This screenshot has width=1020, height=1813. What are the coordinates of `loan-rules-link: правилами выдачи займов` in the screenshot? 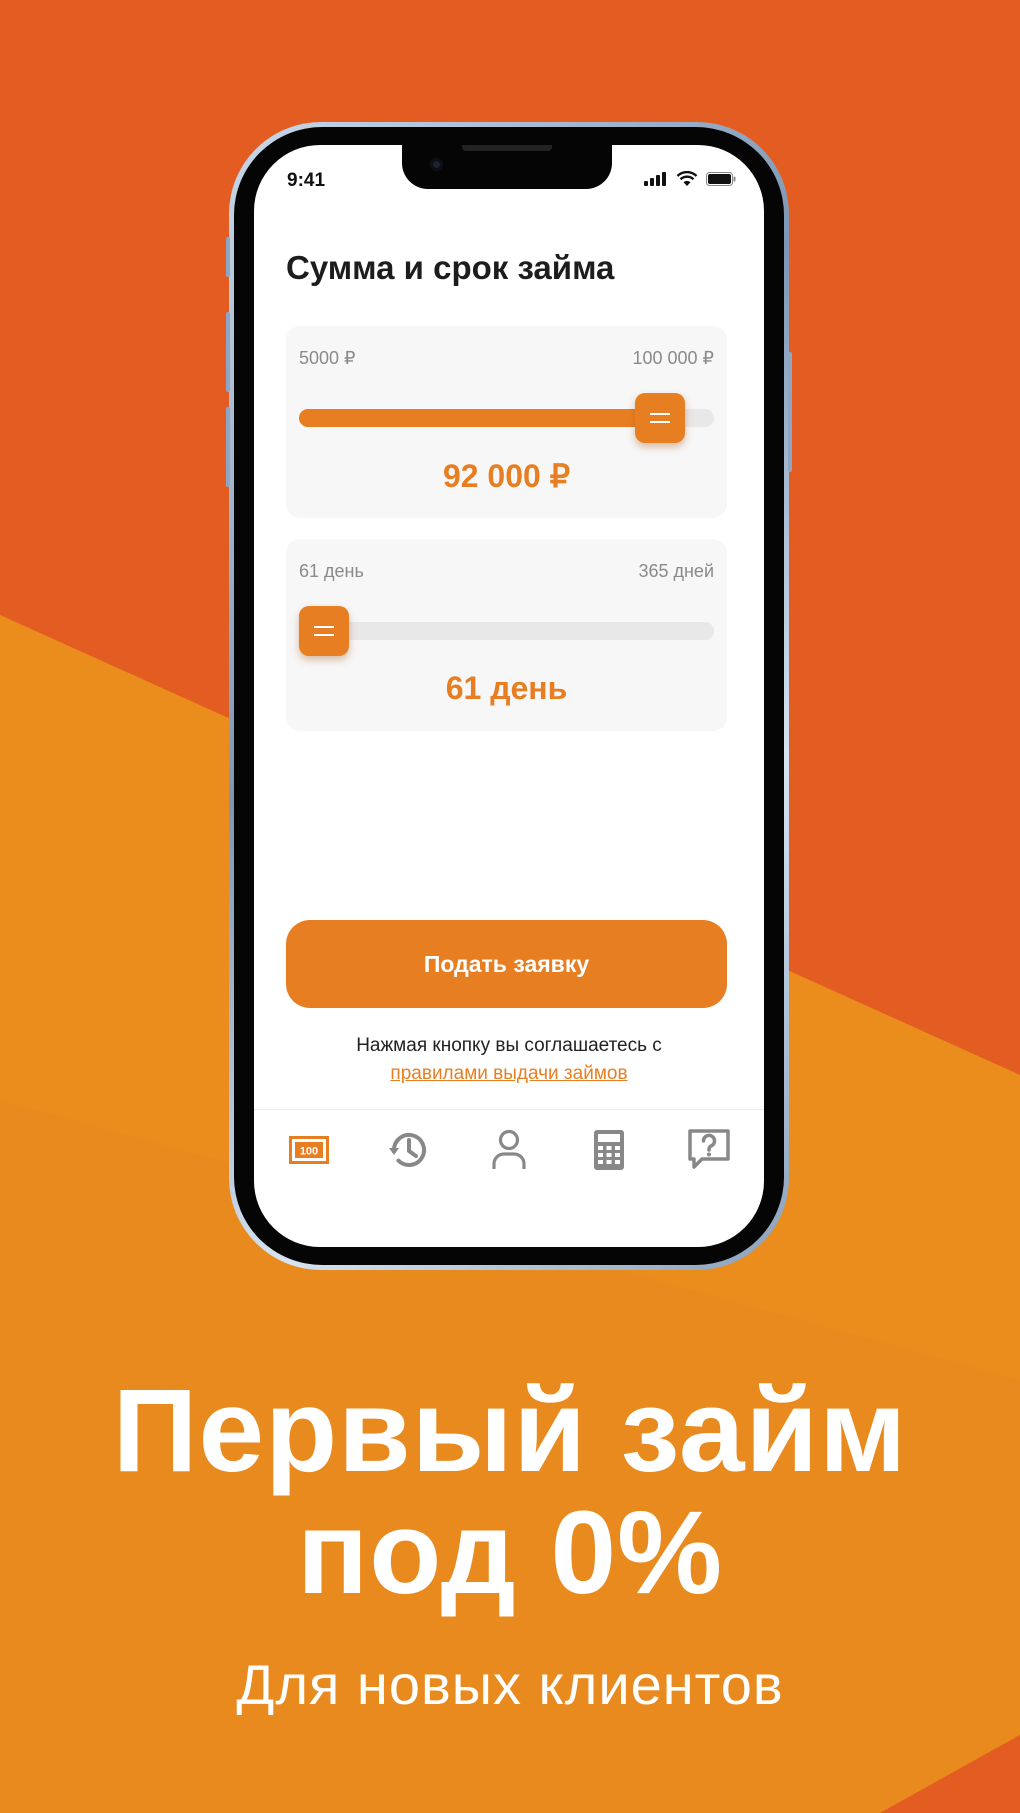 It's located at (508, 1073).